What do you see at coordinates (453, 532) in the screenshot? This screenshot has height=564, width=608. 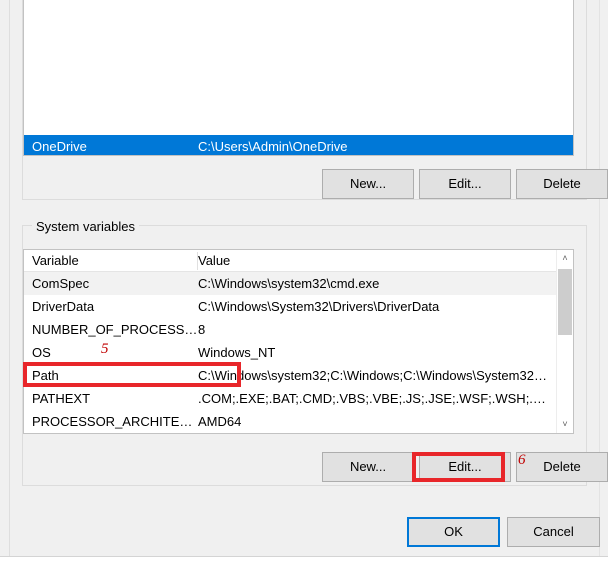 I see `ok-button: OK` at bounding box center [453, 532].